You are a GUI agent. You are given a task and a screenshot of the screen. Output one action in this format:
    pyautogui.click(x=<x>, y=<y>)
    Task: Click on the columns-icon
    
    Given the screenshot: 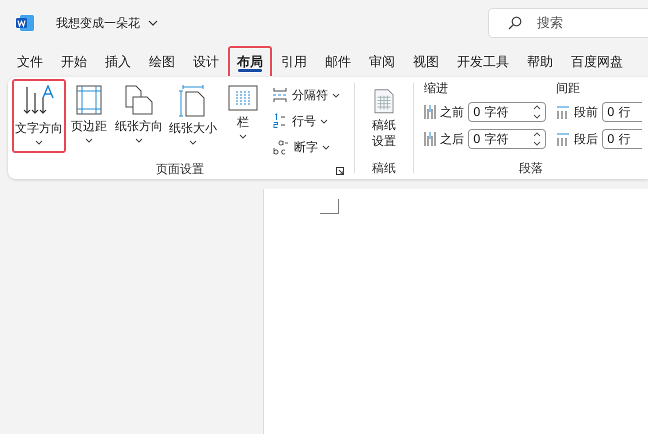 What is the action you would take?
    pyautogui.click(x=243, y=98)
    